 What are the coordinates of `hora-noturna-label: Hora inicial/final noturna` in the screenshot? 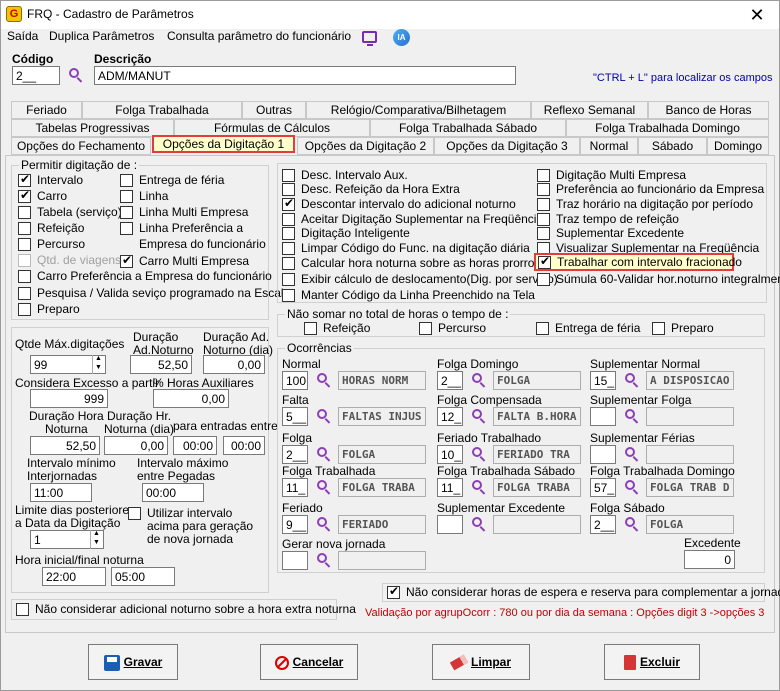 It's located at (79, 560).